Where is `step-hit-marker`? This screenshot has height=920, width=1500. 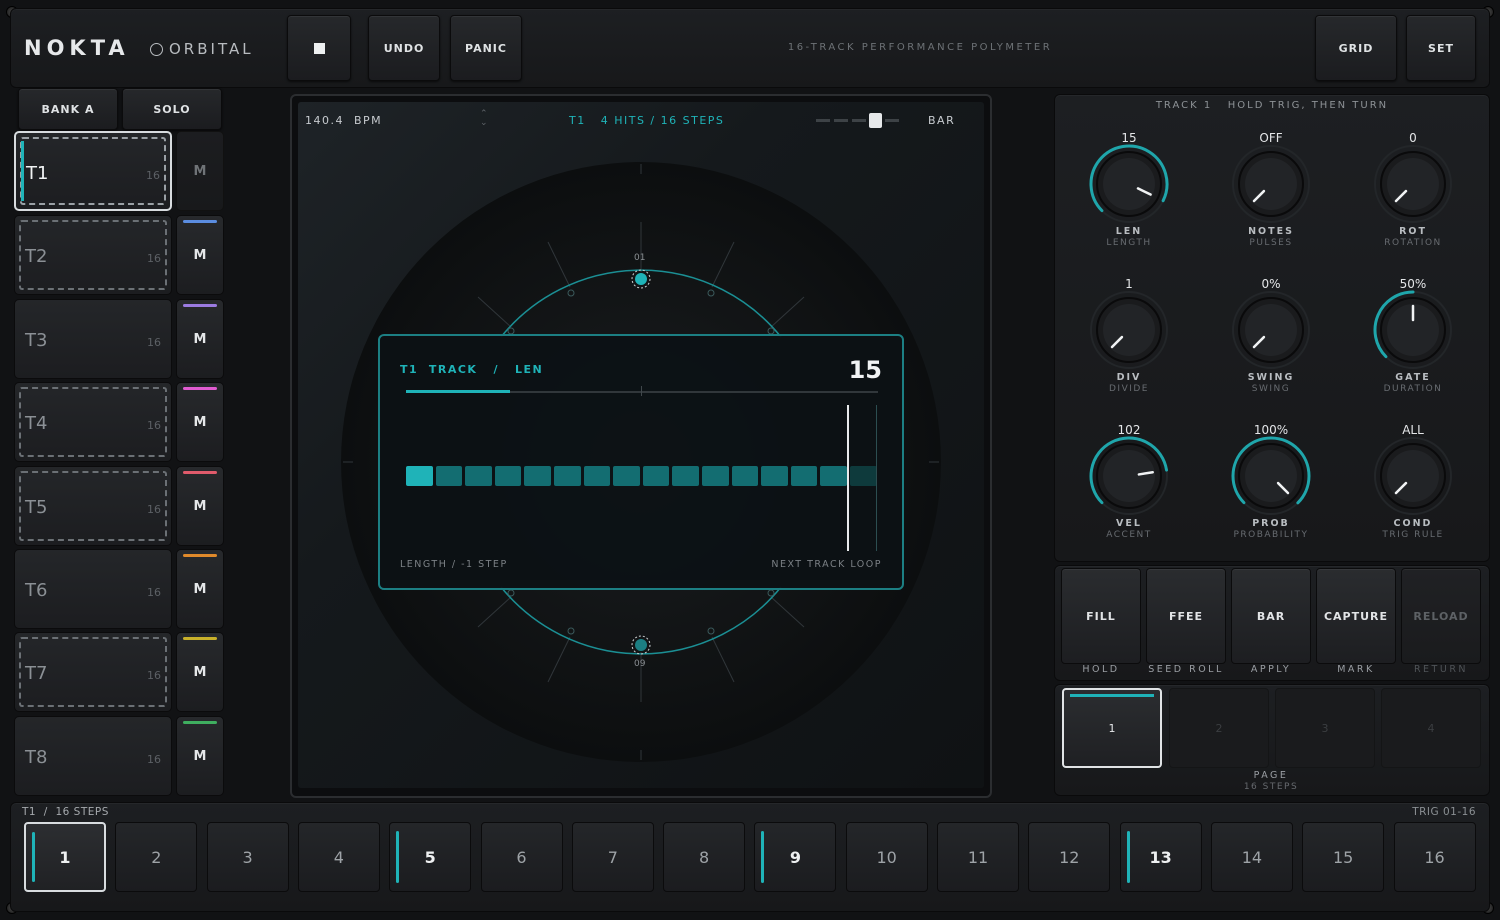 step-hit-marker is located at coordinates (763, 857).